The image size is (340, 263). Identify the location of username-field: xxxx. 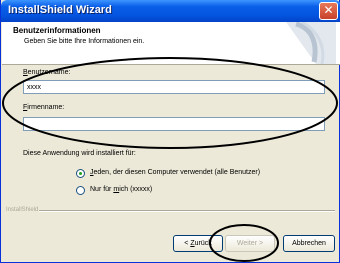
(174, 87).